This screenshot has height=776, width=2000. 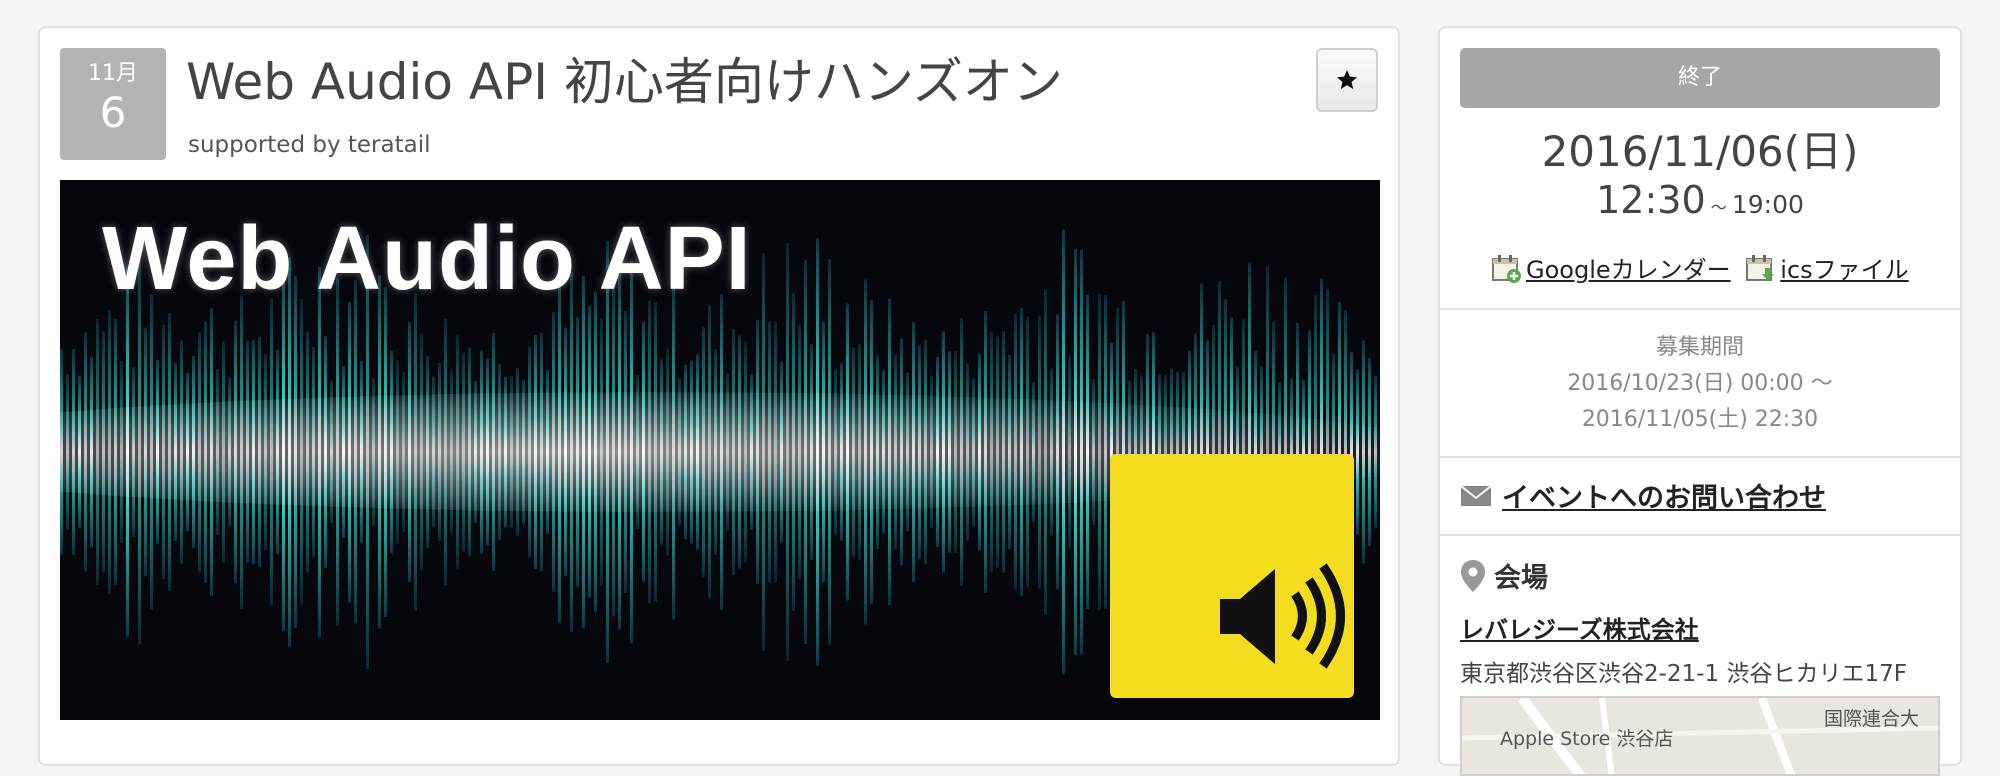 What do you see at coordinates (1664, 498) in the screenshot?
I see `contact-link: イベントへのお問い合わせ` at bounding box center [1664, 498].